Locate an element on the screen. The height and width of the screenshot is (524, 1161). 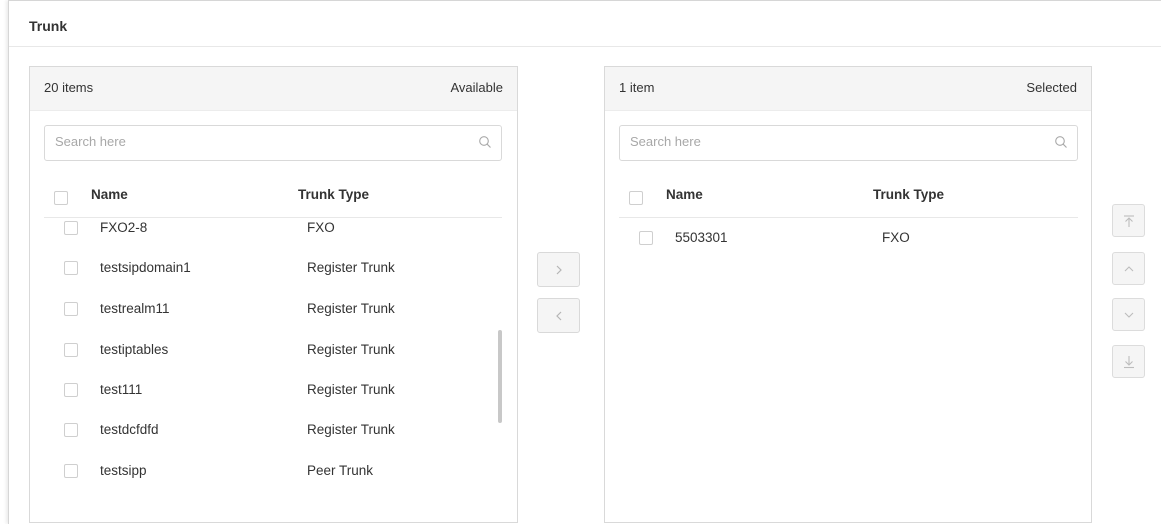
list-item: 5503301 FXO is located at coordinates (839, 238).